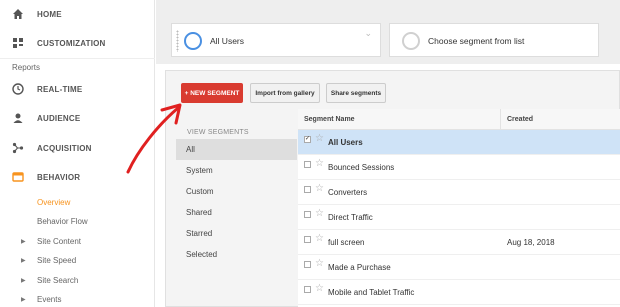 The height and width of the screenshot is (307, 620). What do you see at coordinates (236, 149) in the screenshot?
I see `view-segment-all: All` at bounding box center [236, 149].